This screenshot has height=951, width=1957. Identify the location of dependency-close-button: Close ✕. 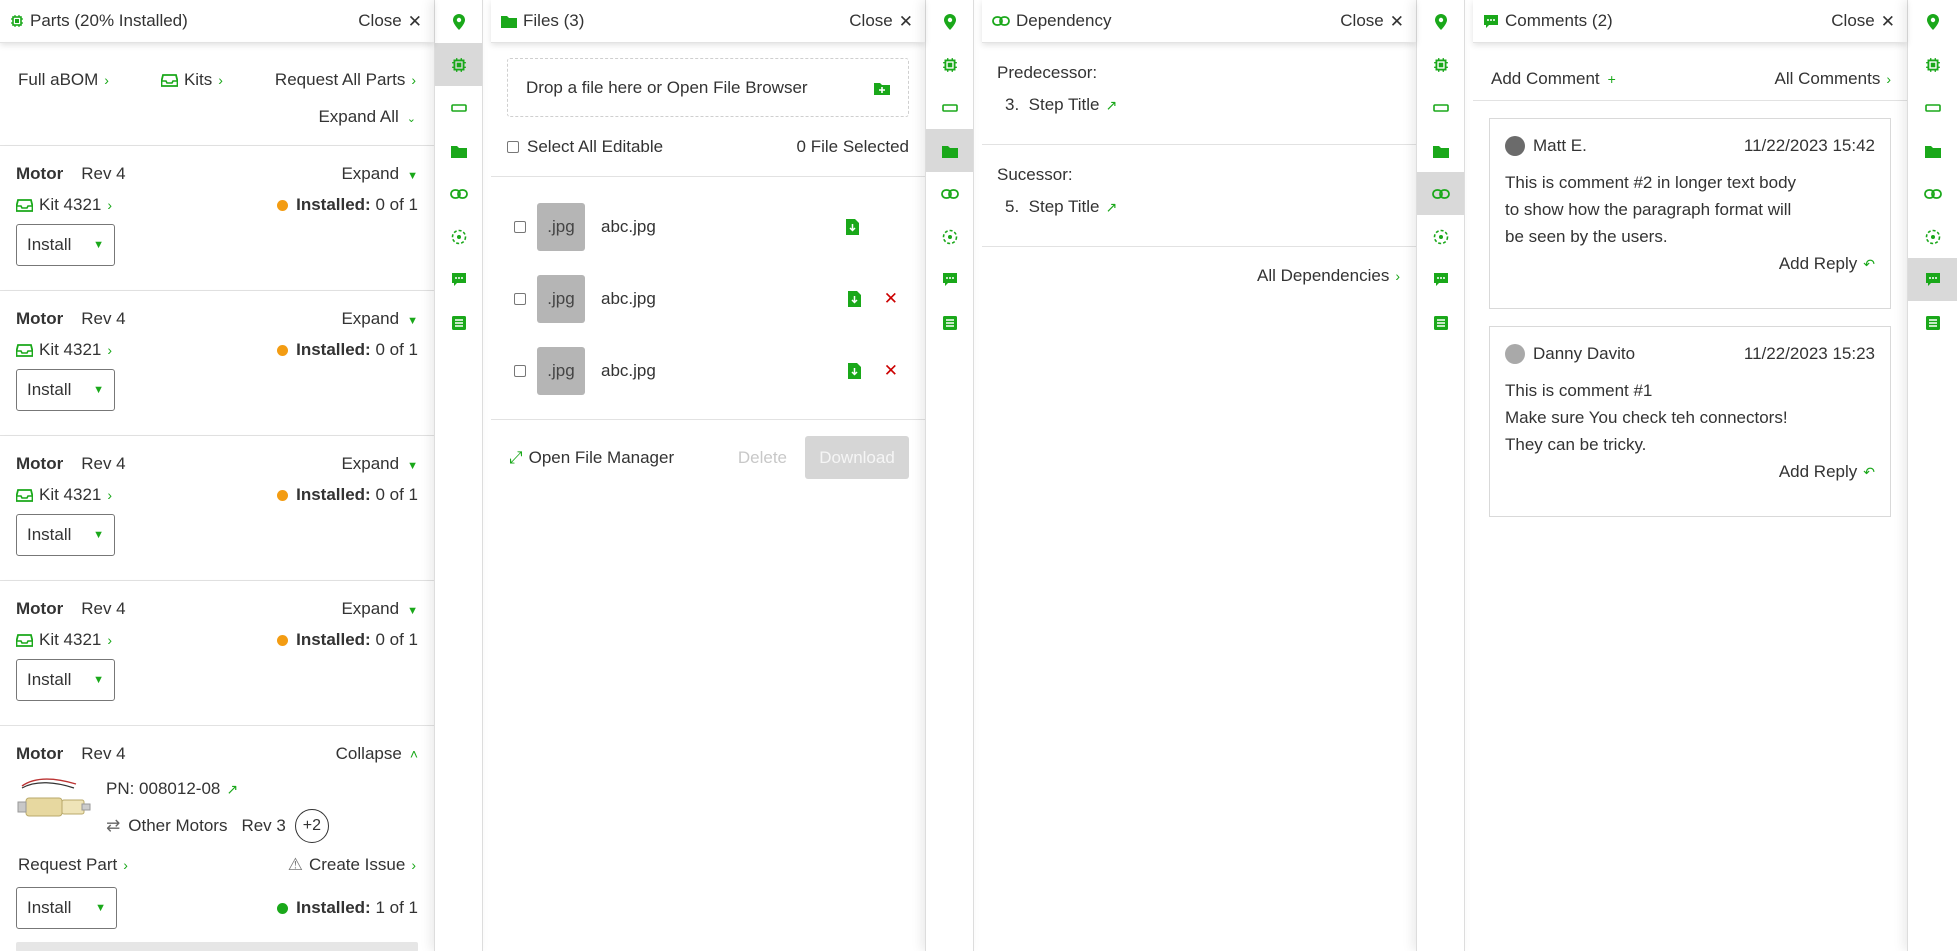
(1372, 21).